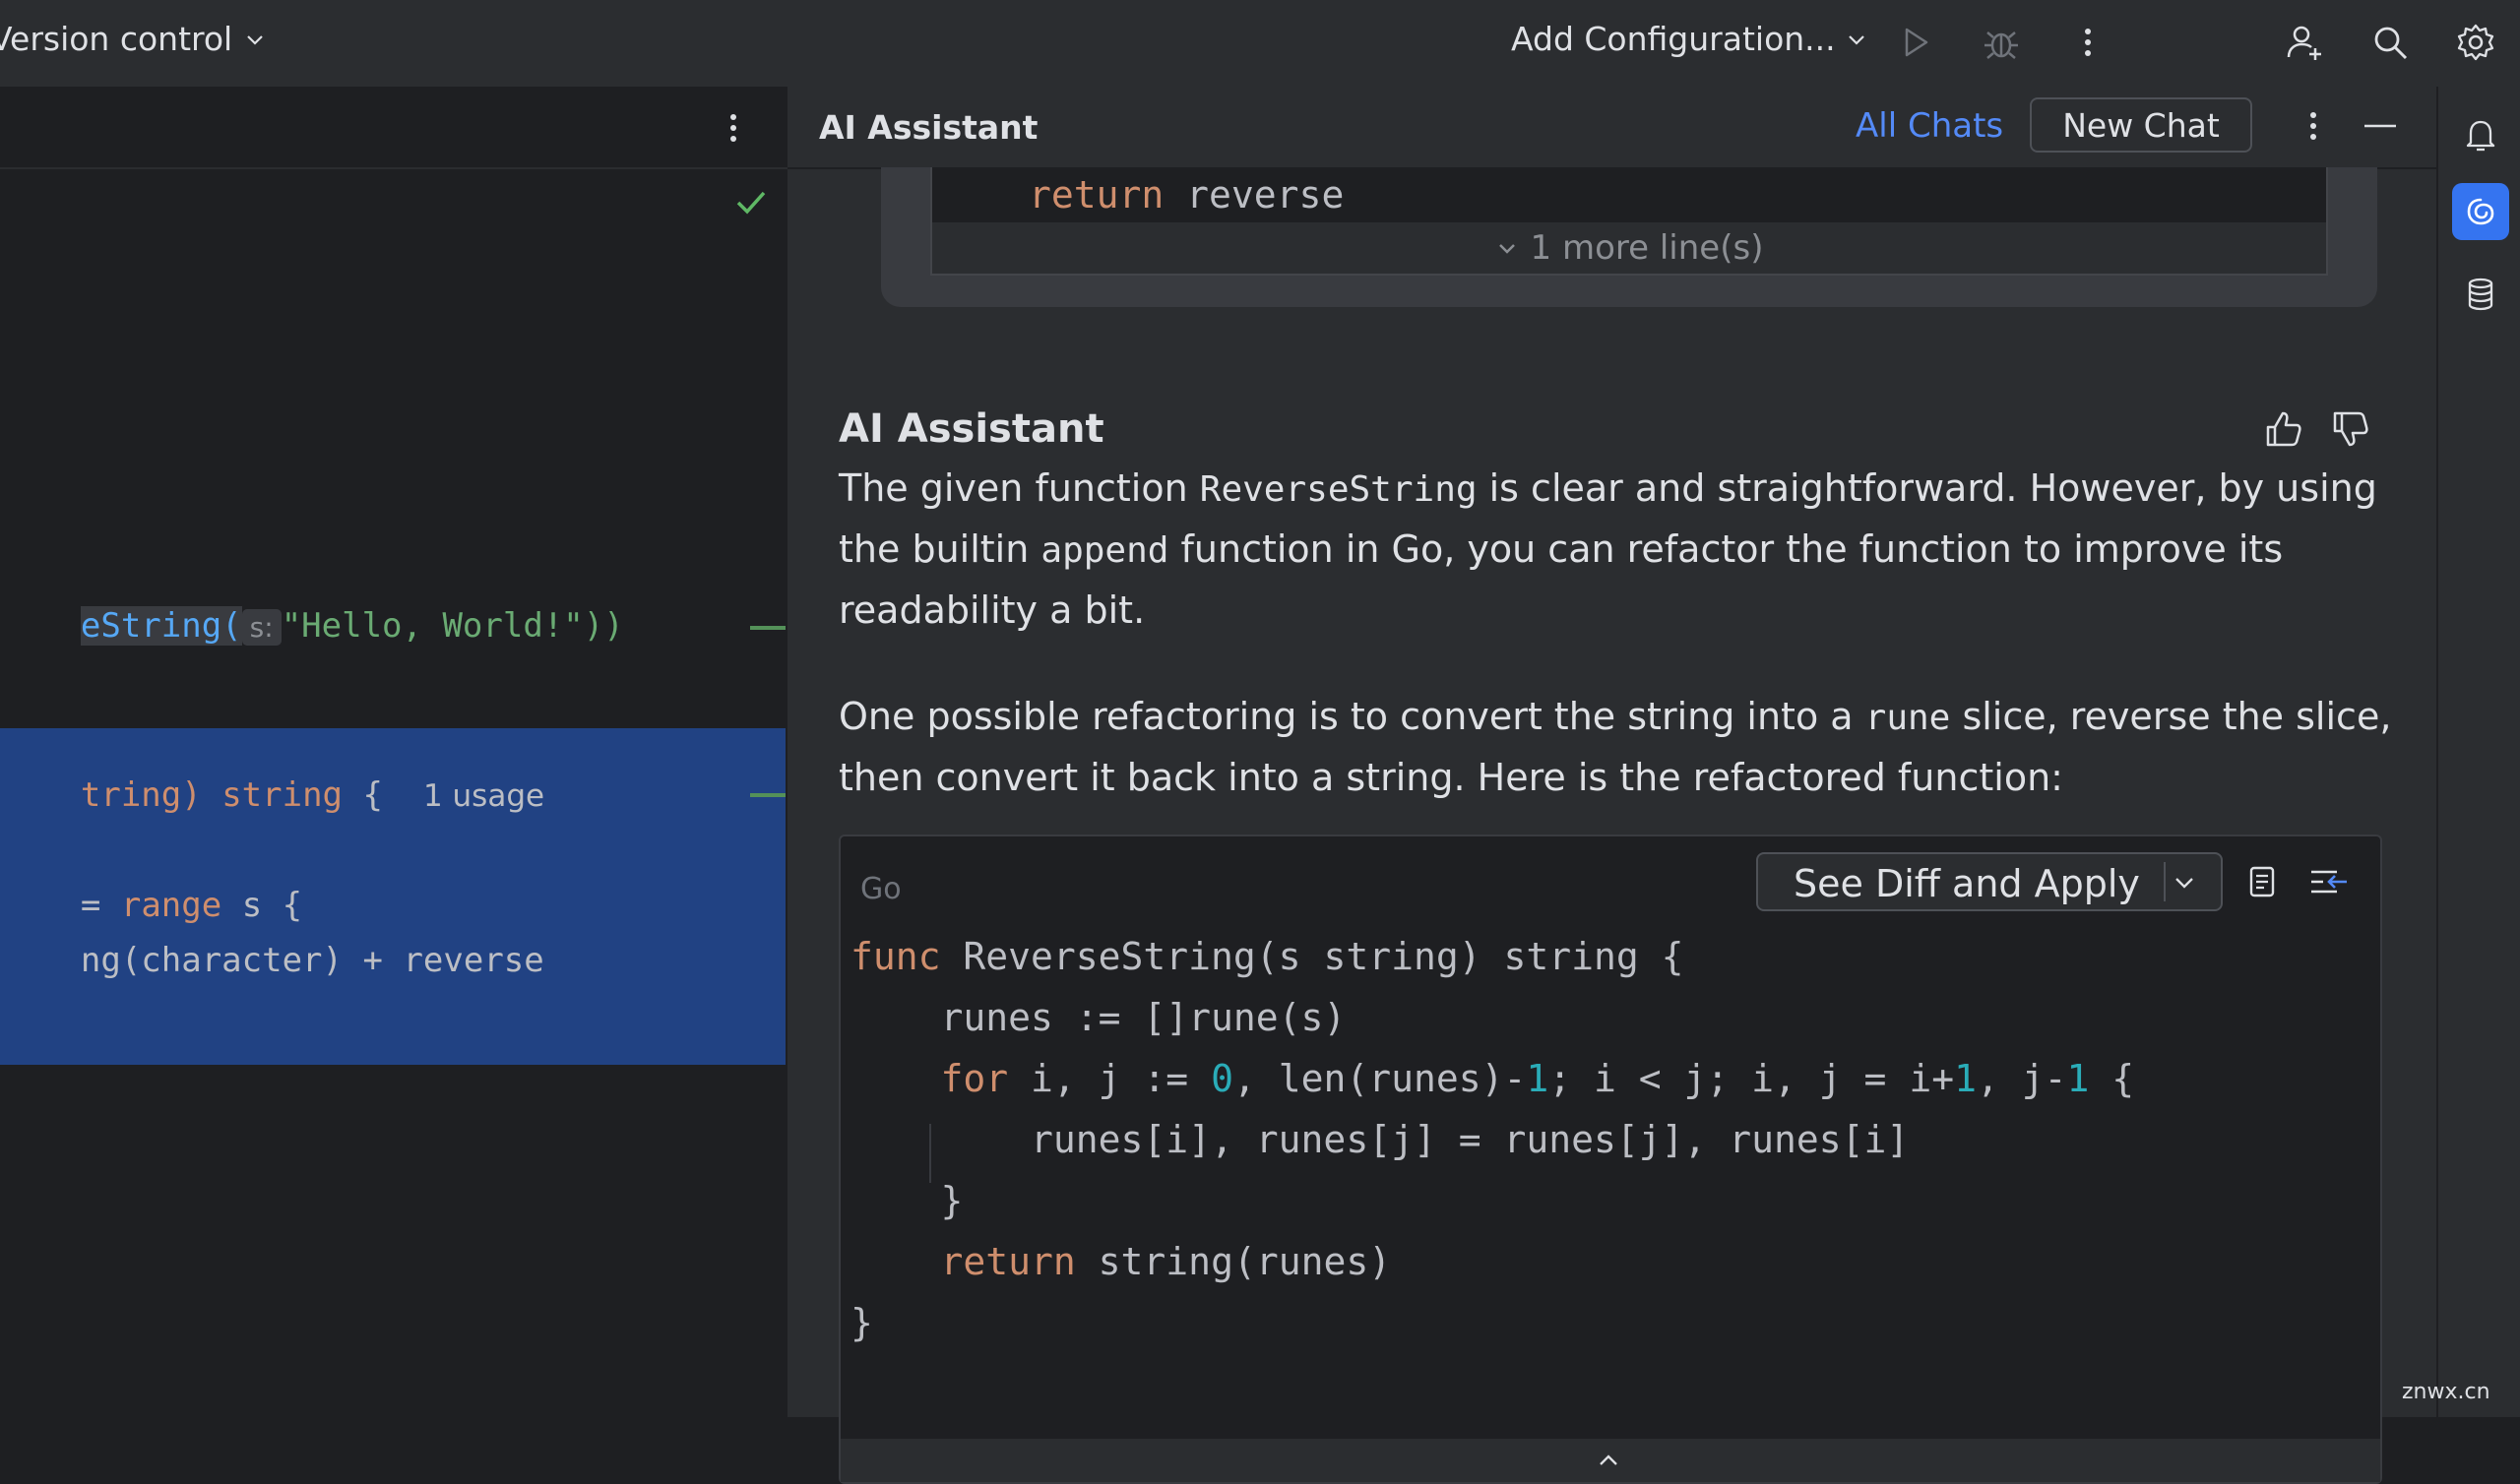 This screenshot has height=1484, width=2520. Describe the element at coordinates (452, 626) in the screenshot. I see `call-arg: "Hello, World!"))` at that location.